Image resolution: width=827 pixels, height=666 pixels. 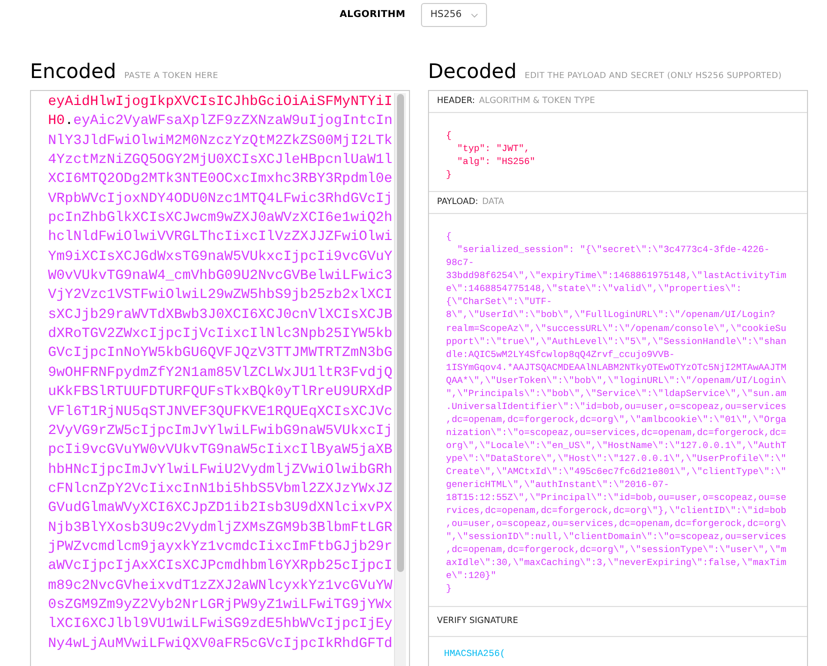 What do you see at coordinates (621, 653) in the screenshot?
I see `signature-json: HMACSHA256(` at bounding box center [621, 653].